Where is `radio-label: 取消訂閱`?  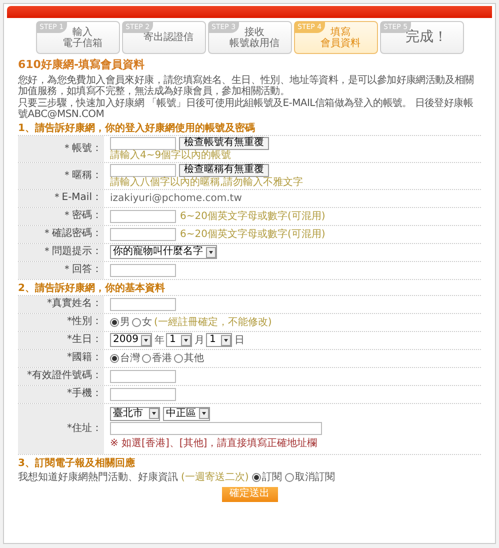
radio-label: 取消訂閱 is located at coordinates (314, 477).